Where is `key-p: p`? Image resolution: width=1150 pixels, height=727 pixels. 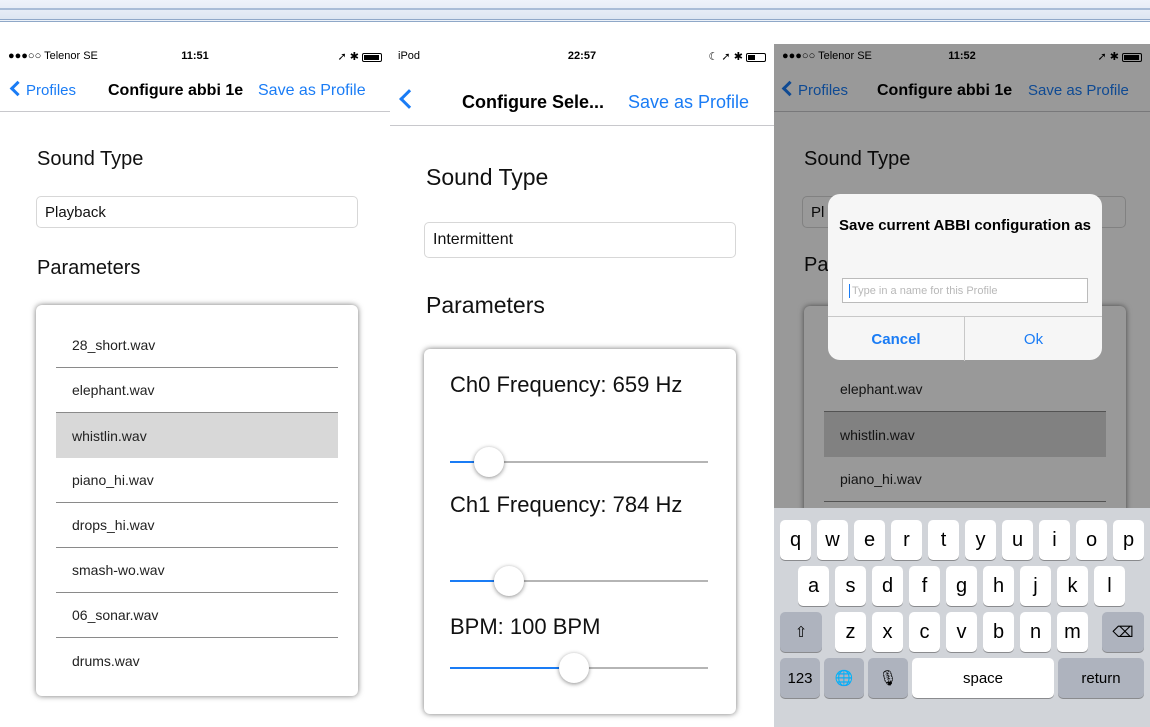 key-p: p is located at coordinates (1128, 540).